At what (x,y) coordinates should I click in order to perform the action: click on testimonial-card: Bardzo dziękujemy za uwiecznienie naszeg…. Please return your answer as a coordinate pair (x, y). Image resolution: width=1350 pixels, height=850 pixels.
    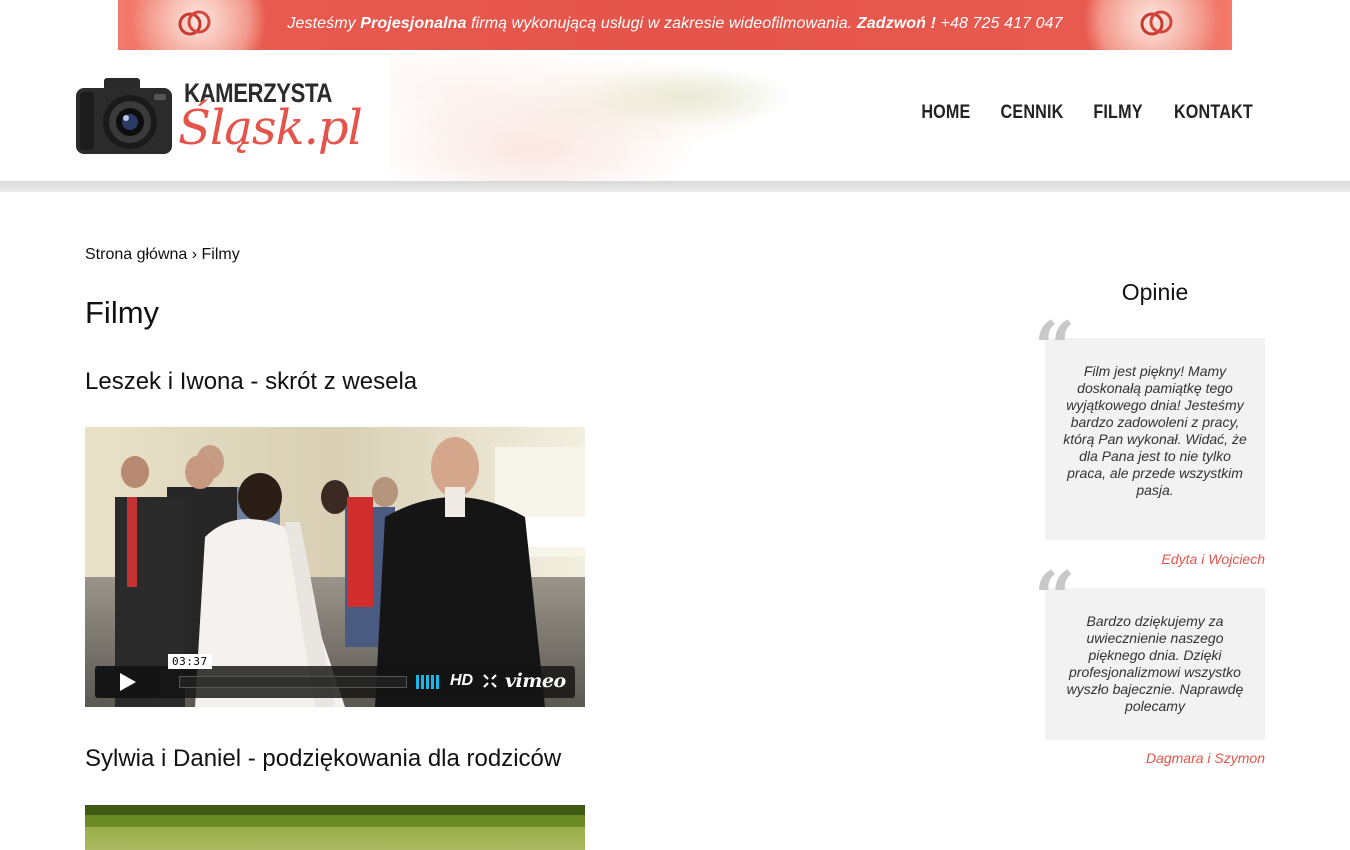
    Looking at the image, I should click on (1155, 664).